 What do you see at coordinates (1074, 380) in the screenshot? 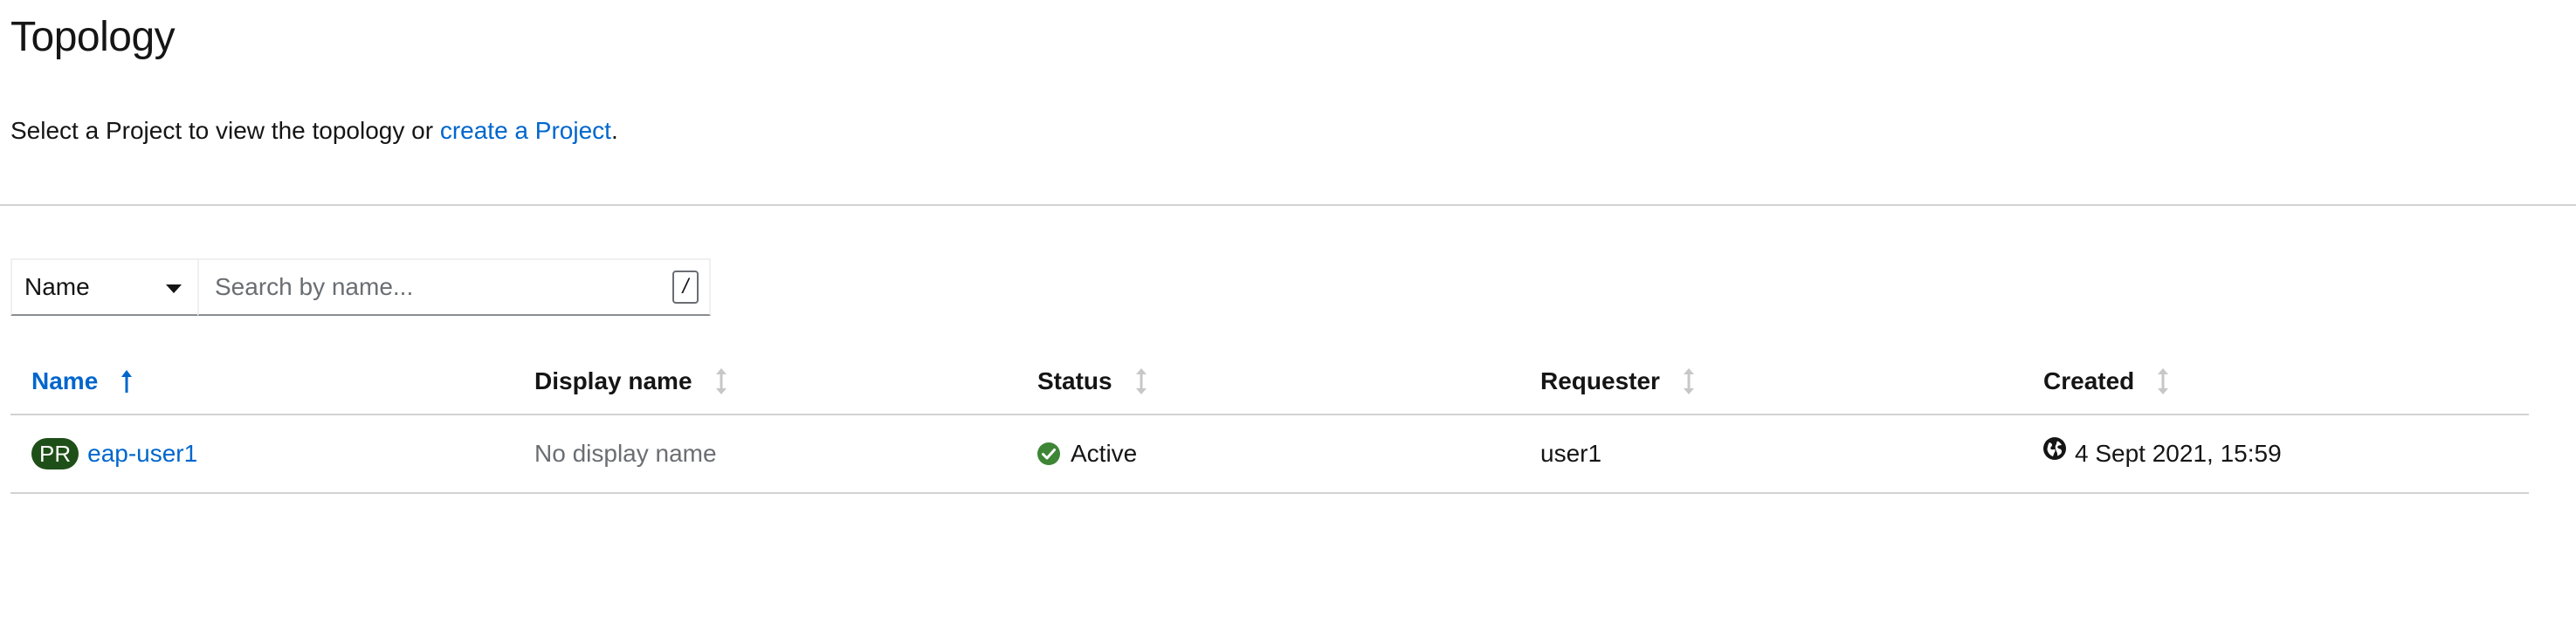
I see `column-label: Status` at bounding box center [1074, 380].